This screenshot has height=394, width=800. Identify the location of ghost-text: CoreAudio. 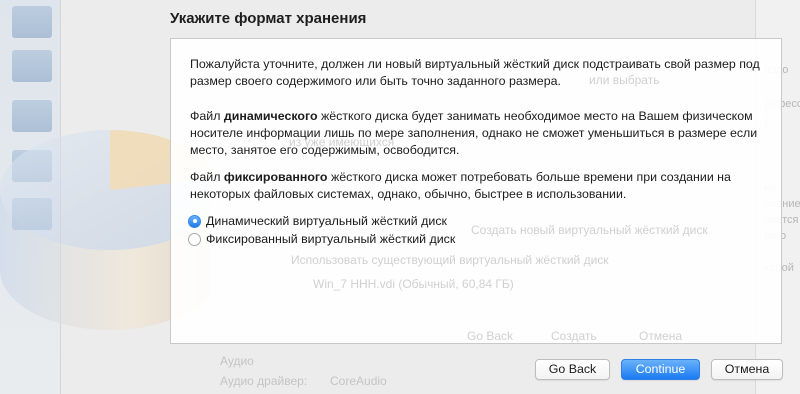
(358, 381).